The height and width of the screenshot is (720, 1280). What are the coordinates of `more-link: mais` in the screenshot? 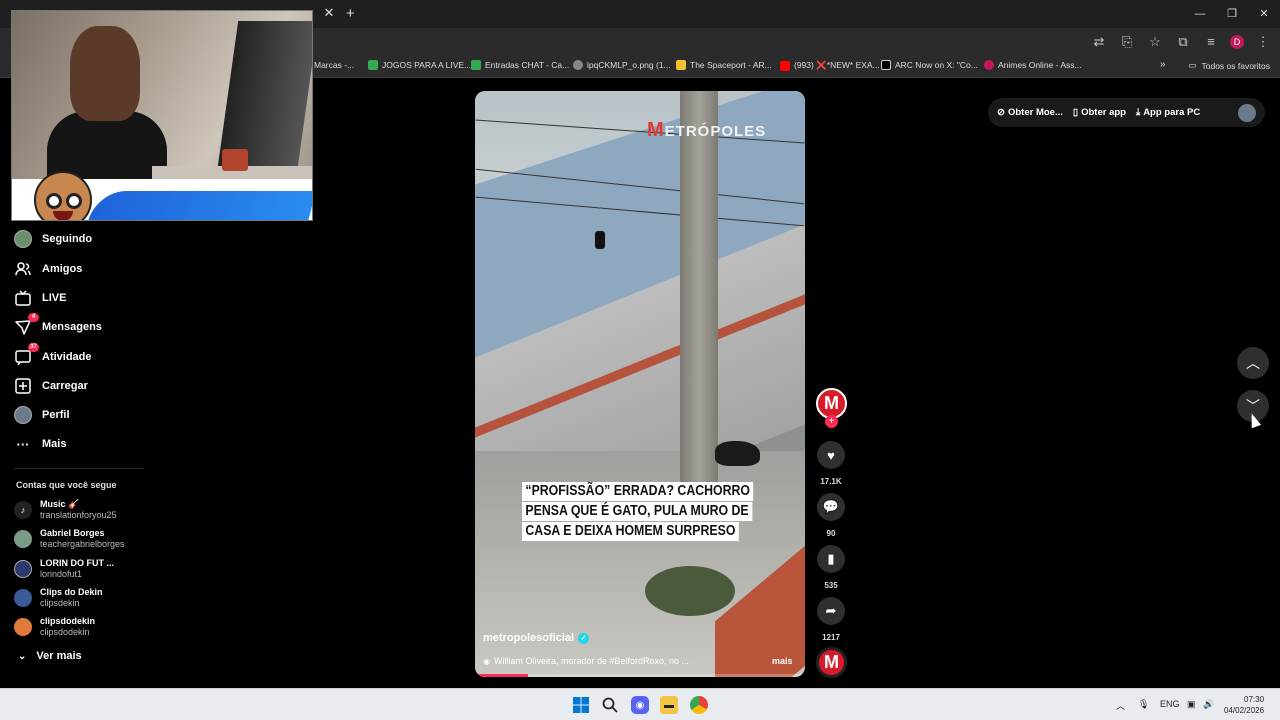 It's located at (782, 661).